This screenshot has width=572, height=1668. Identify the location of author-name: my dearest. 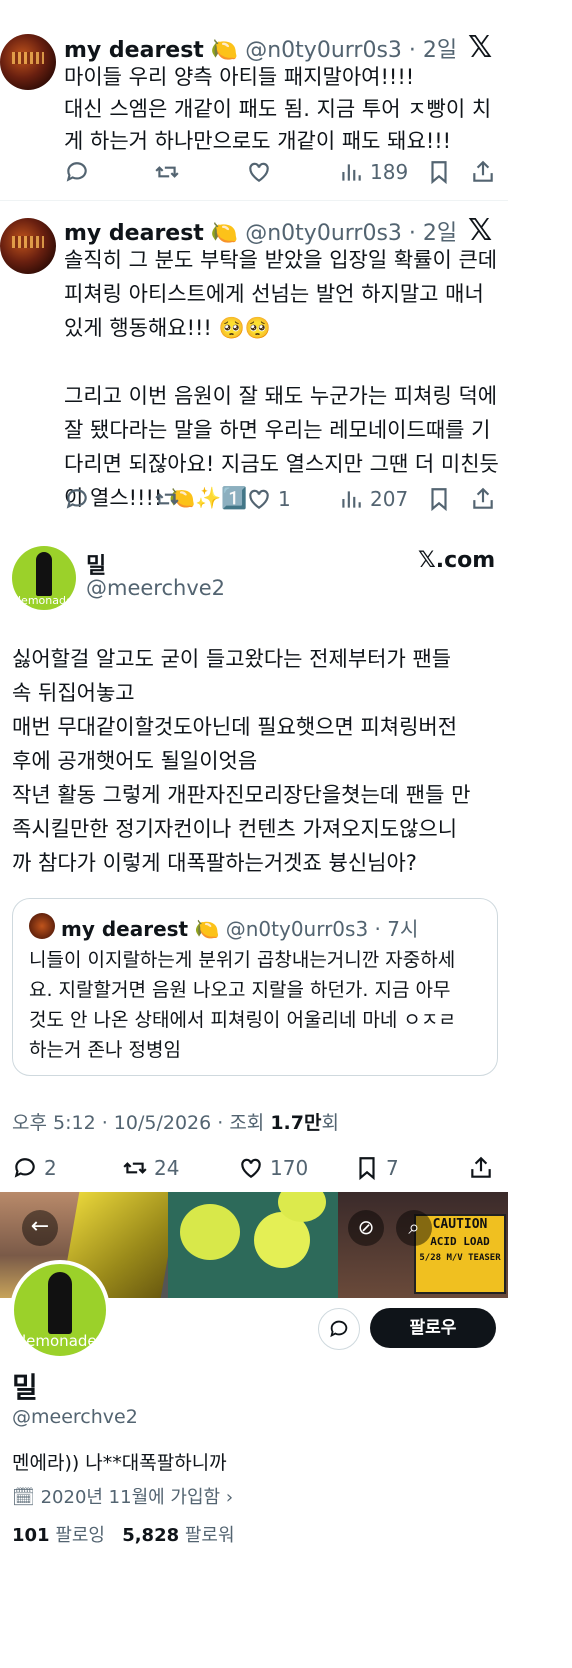
(134, 50).